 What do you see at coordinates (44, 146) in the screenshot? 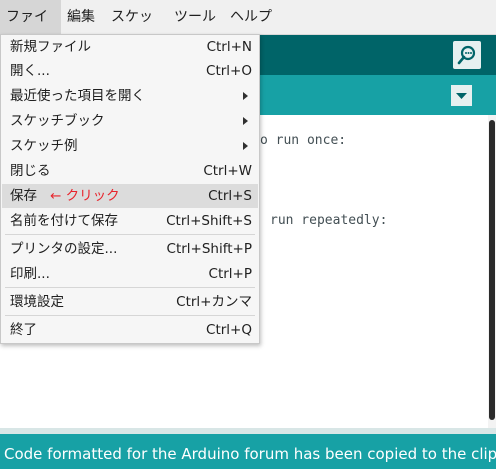
I see `menu-item-label: スケッチ例` at bounding box center [44, 146].